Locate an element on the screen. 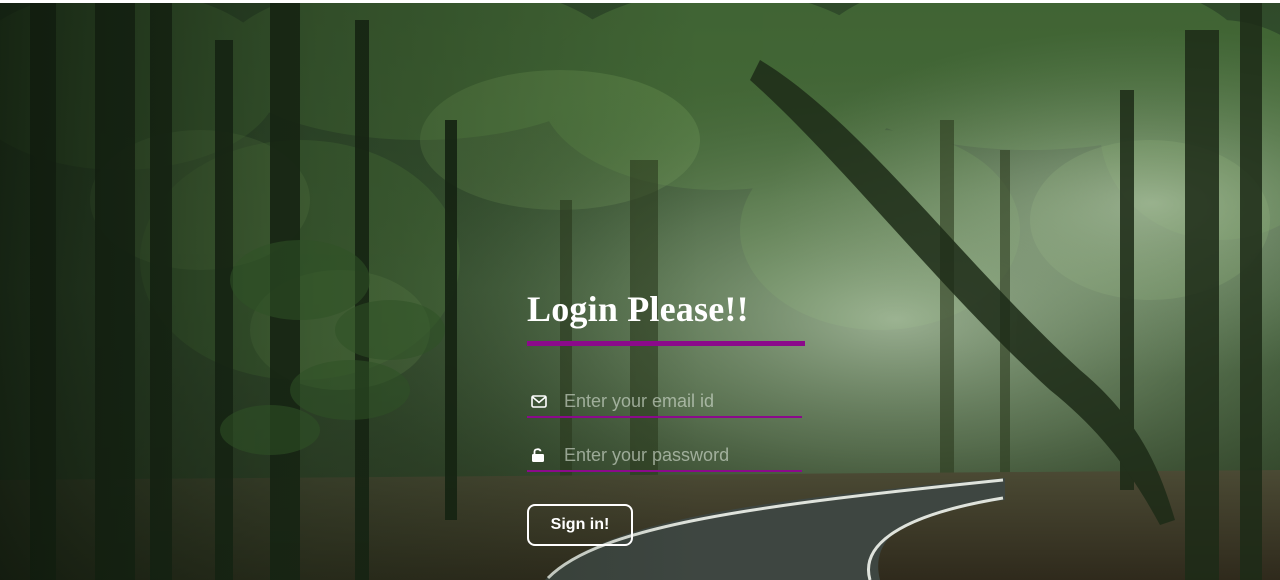 This screenshot has width=1280, height=580. password-input is located at coordinates (678, 455).